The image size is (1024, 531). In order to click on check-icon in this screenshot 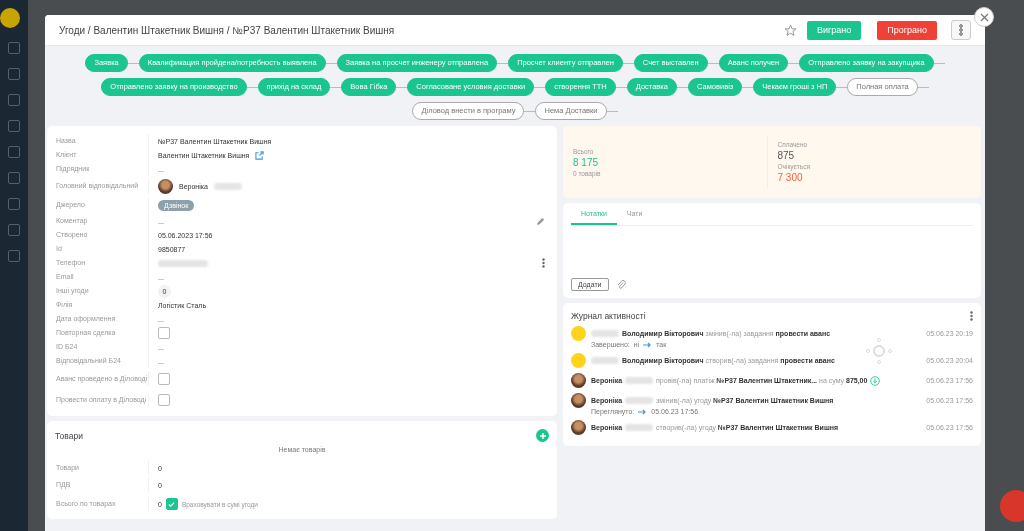, I will do `click(172, 504)`.